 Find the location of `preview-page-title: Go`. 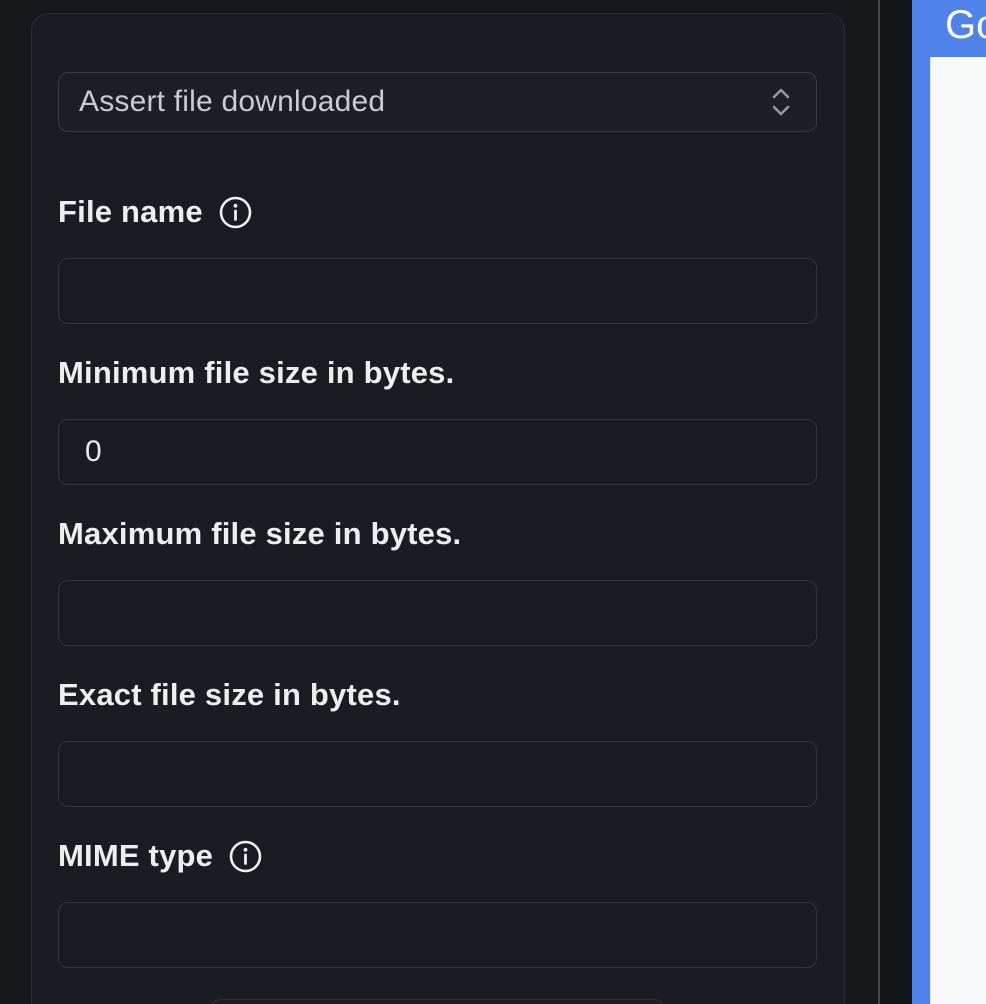

preview-page-title: Go is located at coordinates (965, 25).